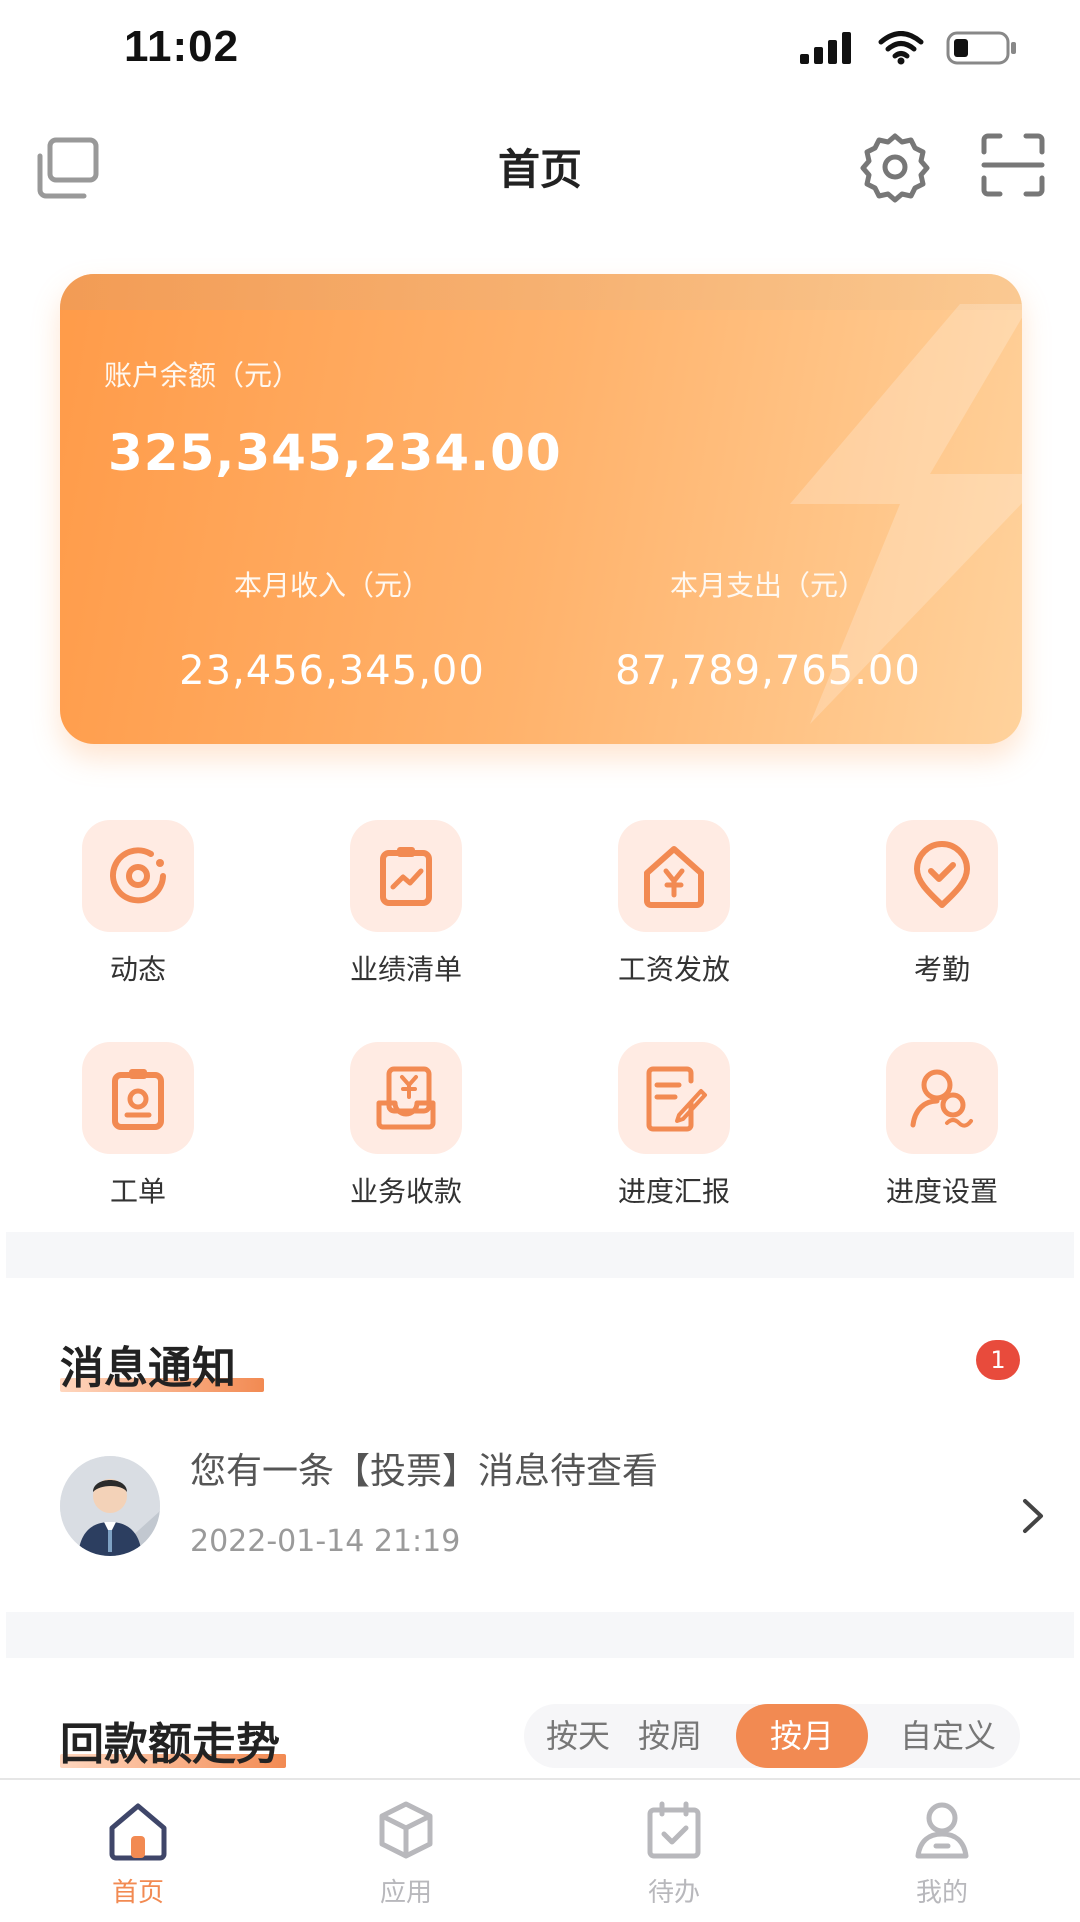 The image size is (1080, 1922). What do you see at coordinates (767, 585) in the screenshot?
I see `expense-label: 本月支出（元）` at bounding box center [767, 585].